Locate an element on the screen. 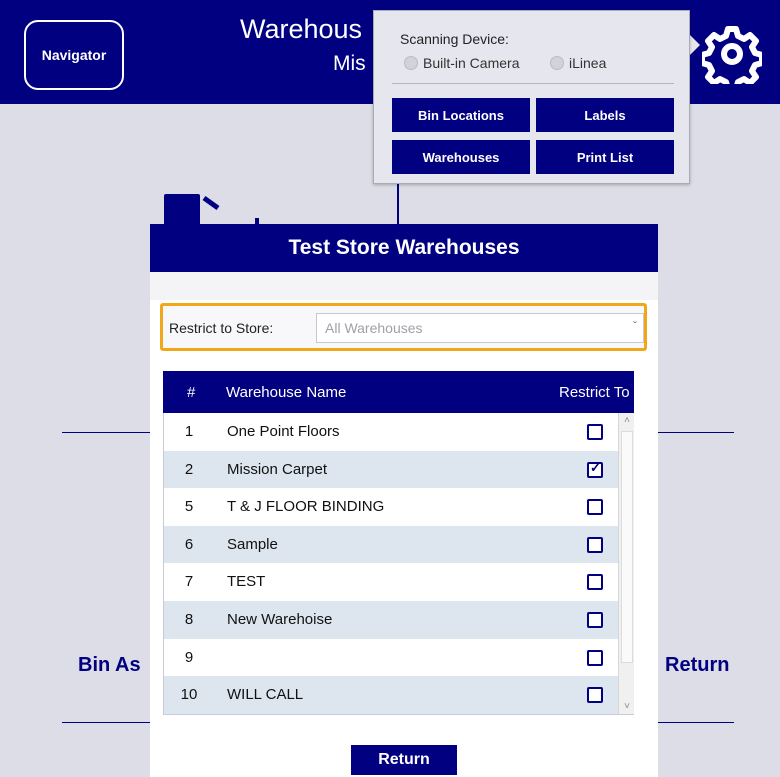  warehouse-name: New Warehoise is located at coordinates (280, 619).